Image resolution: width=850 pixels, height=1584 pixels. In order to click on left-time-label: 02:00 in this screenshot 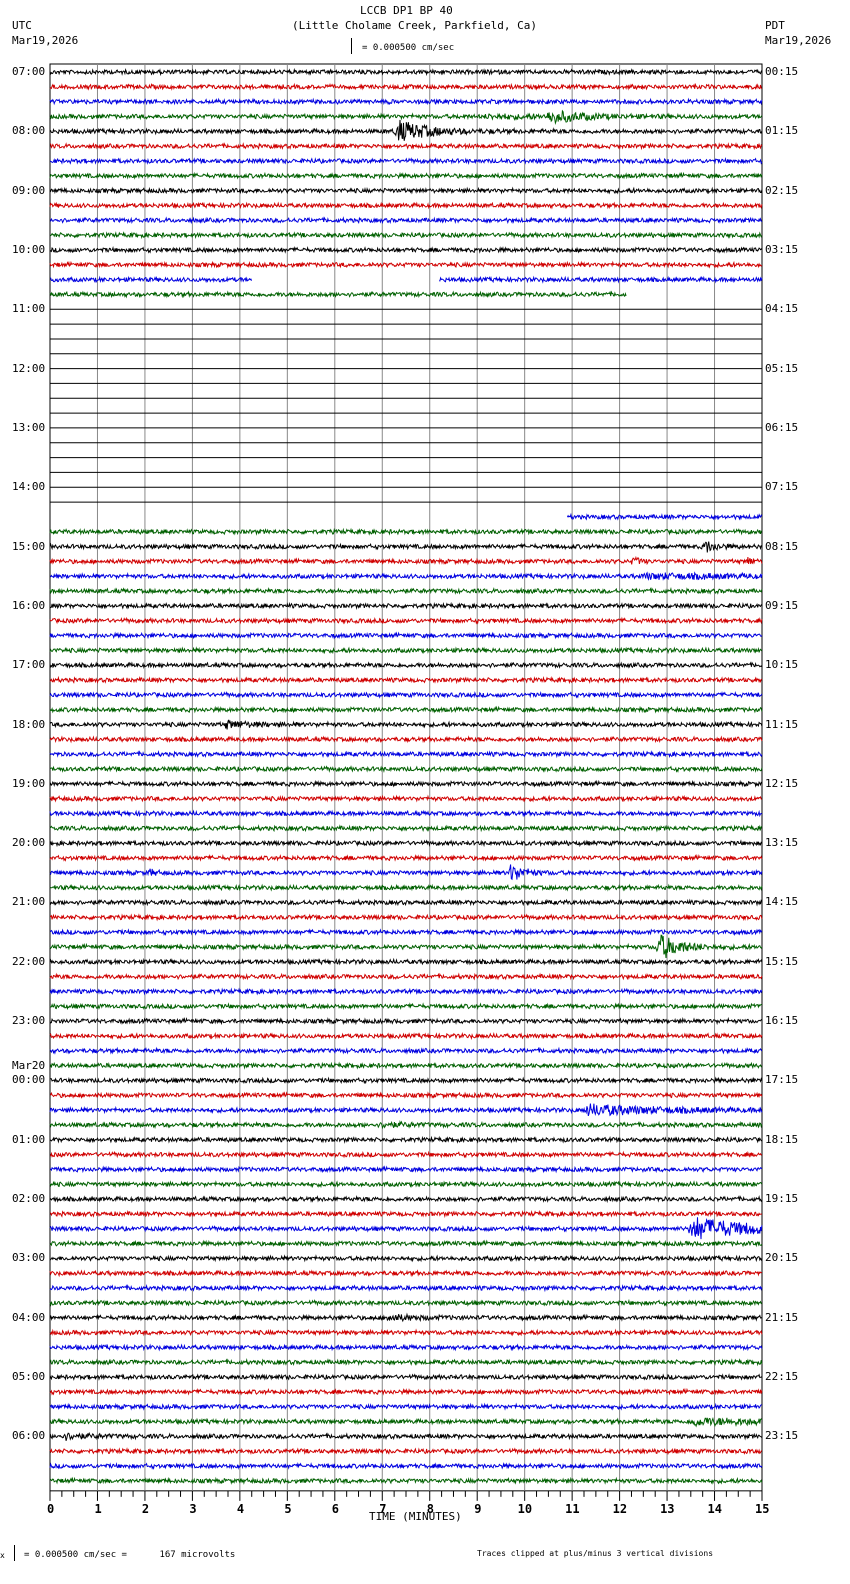, I will do `click(29, 1199)`.